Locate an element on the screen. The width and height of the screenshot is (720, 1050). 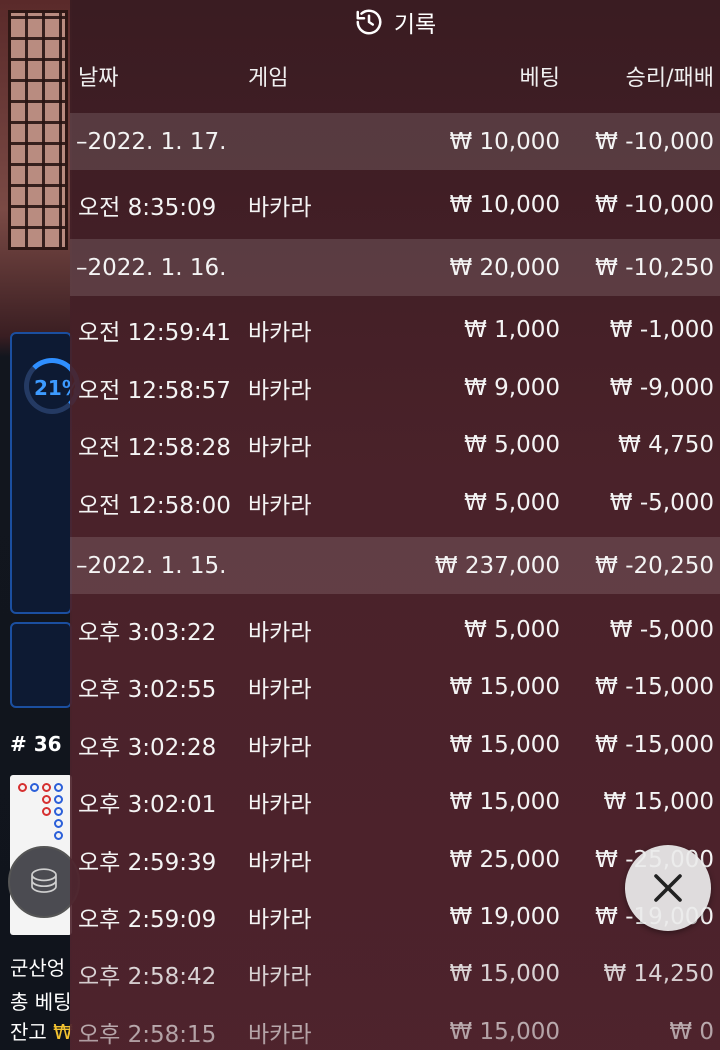
row-date: 오전 12:59:41 is located at coordinates (154, 332).